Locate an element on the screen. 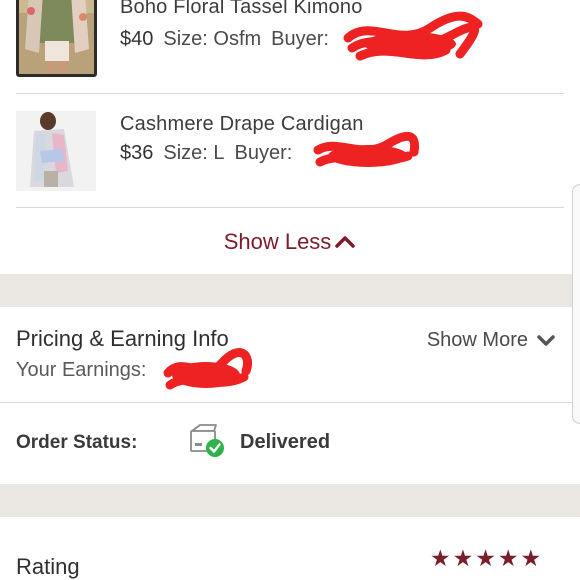  scrollbar-edge is located at coordinates (576, 304).